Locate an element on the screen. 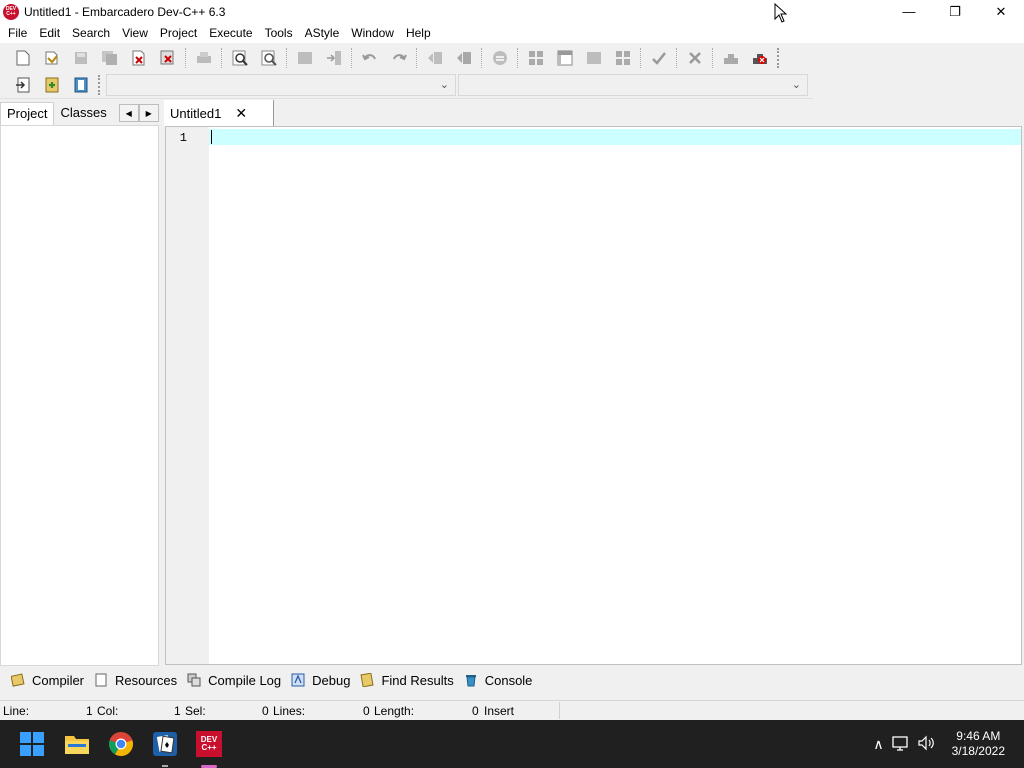 This screenshot has width=1024, height=768. console-icon is located at coordinates (470, 681).